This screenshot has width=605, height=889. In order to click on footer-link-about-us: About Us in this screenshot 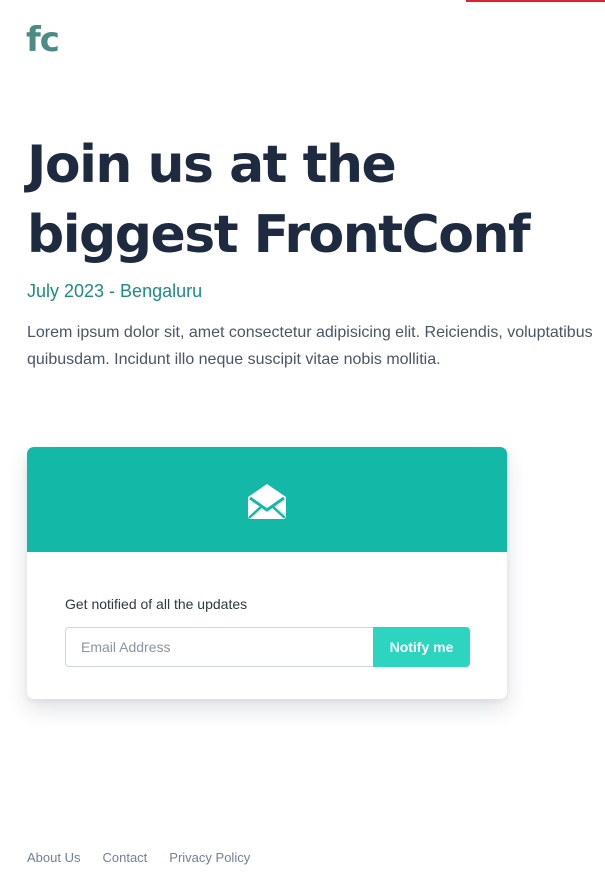, I will do `click(53, 858)`.